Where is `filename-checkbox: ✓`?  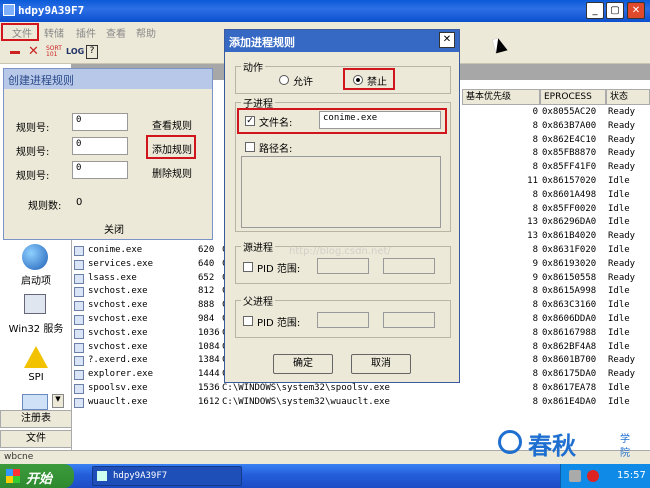
filename-checkbox: ✓ is located at coordinates (250, 121).